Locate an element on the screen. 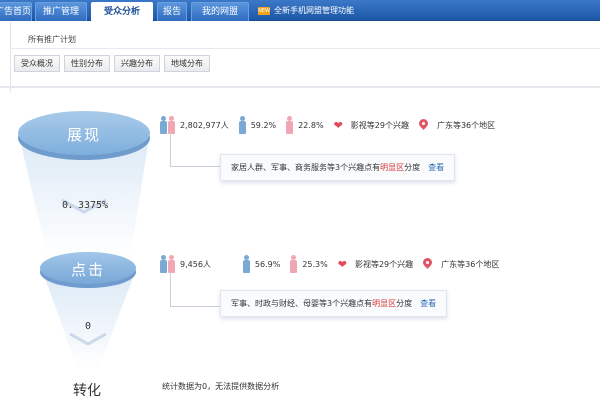 This screenshot has height=412, width=600. tab-audience-analysis: 受众分析 is located at coordinates (122, 11).